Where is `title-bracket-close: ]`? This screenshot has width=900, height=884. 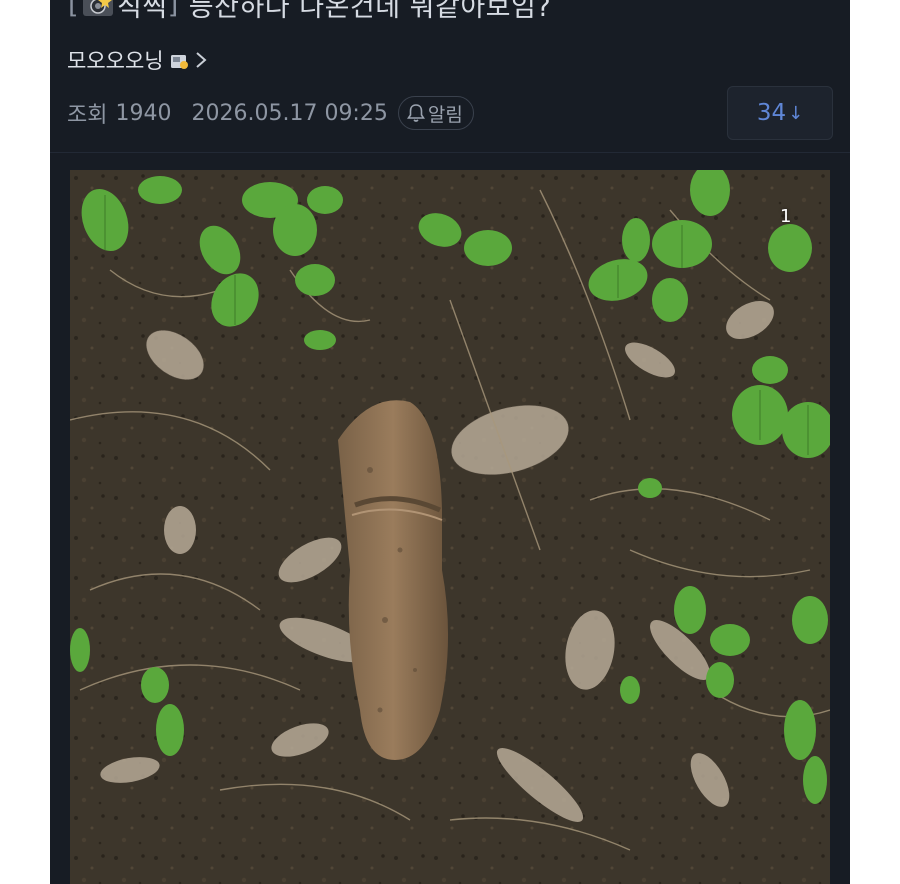
title-bracket-close: ] is located at coordinates (173, 10).